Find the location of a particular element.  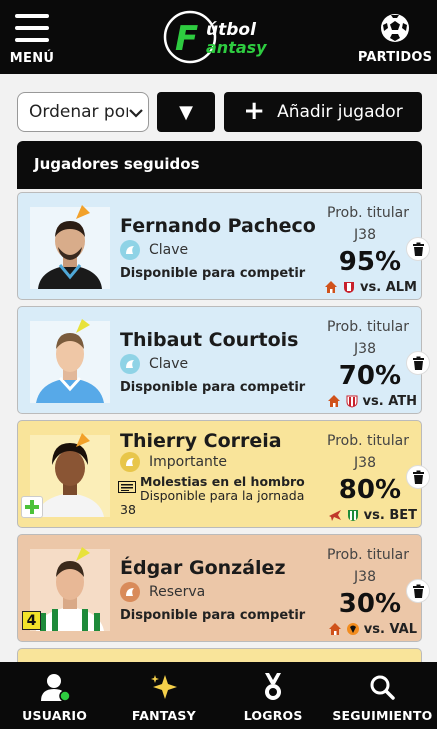

sort-select: Ordenar por is located at coordinates (83, 112).